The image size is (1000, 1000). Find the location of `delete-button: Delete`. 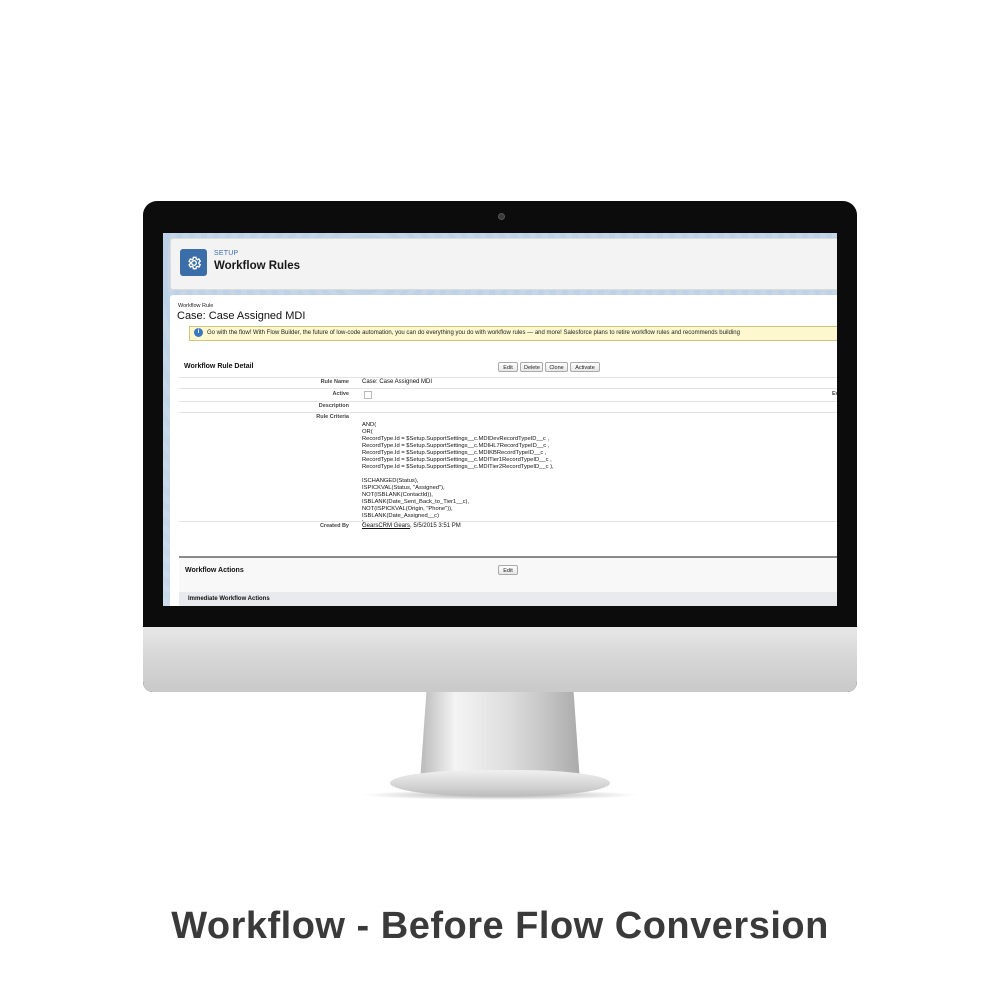

delete-button: Delete is located at coordinates (531, 367).